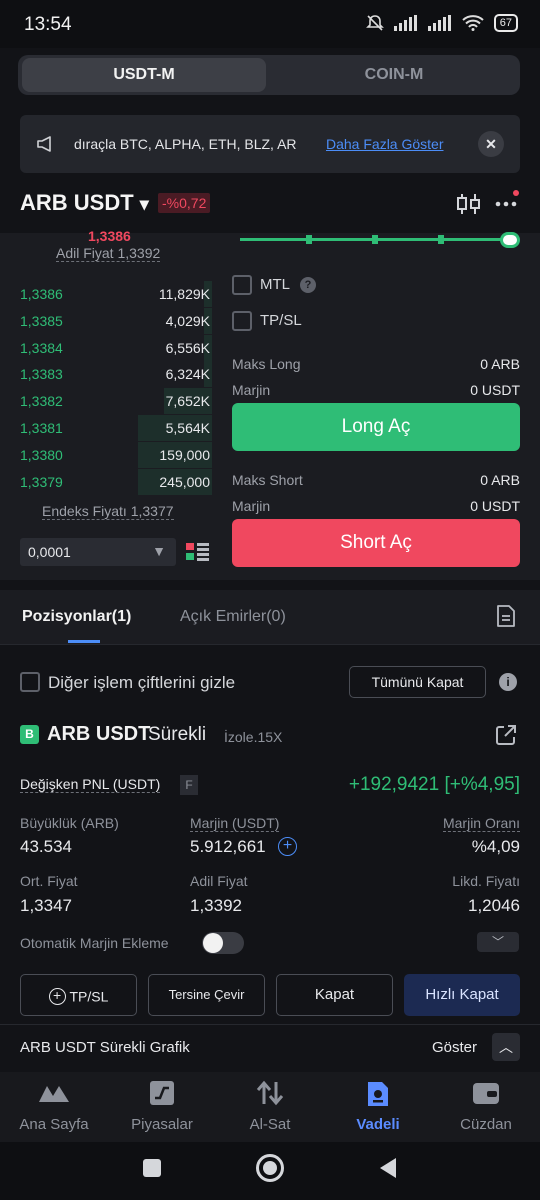 The width and height of the screenshot is (540, 1200). I want to click on positions-tabbar: Pozisyonlar(1) Açık Emirler(0), so click(270, 617).